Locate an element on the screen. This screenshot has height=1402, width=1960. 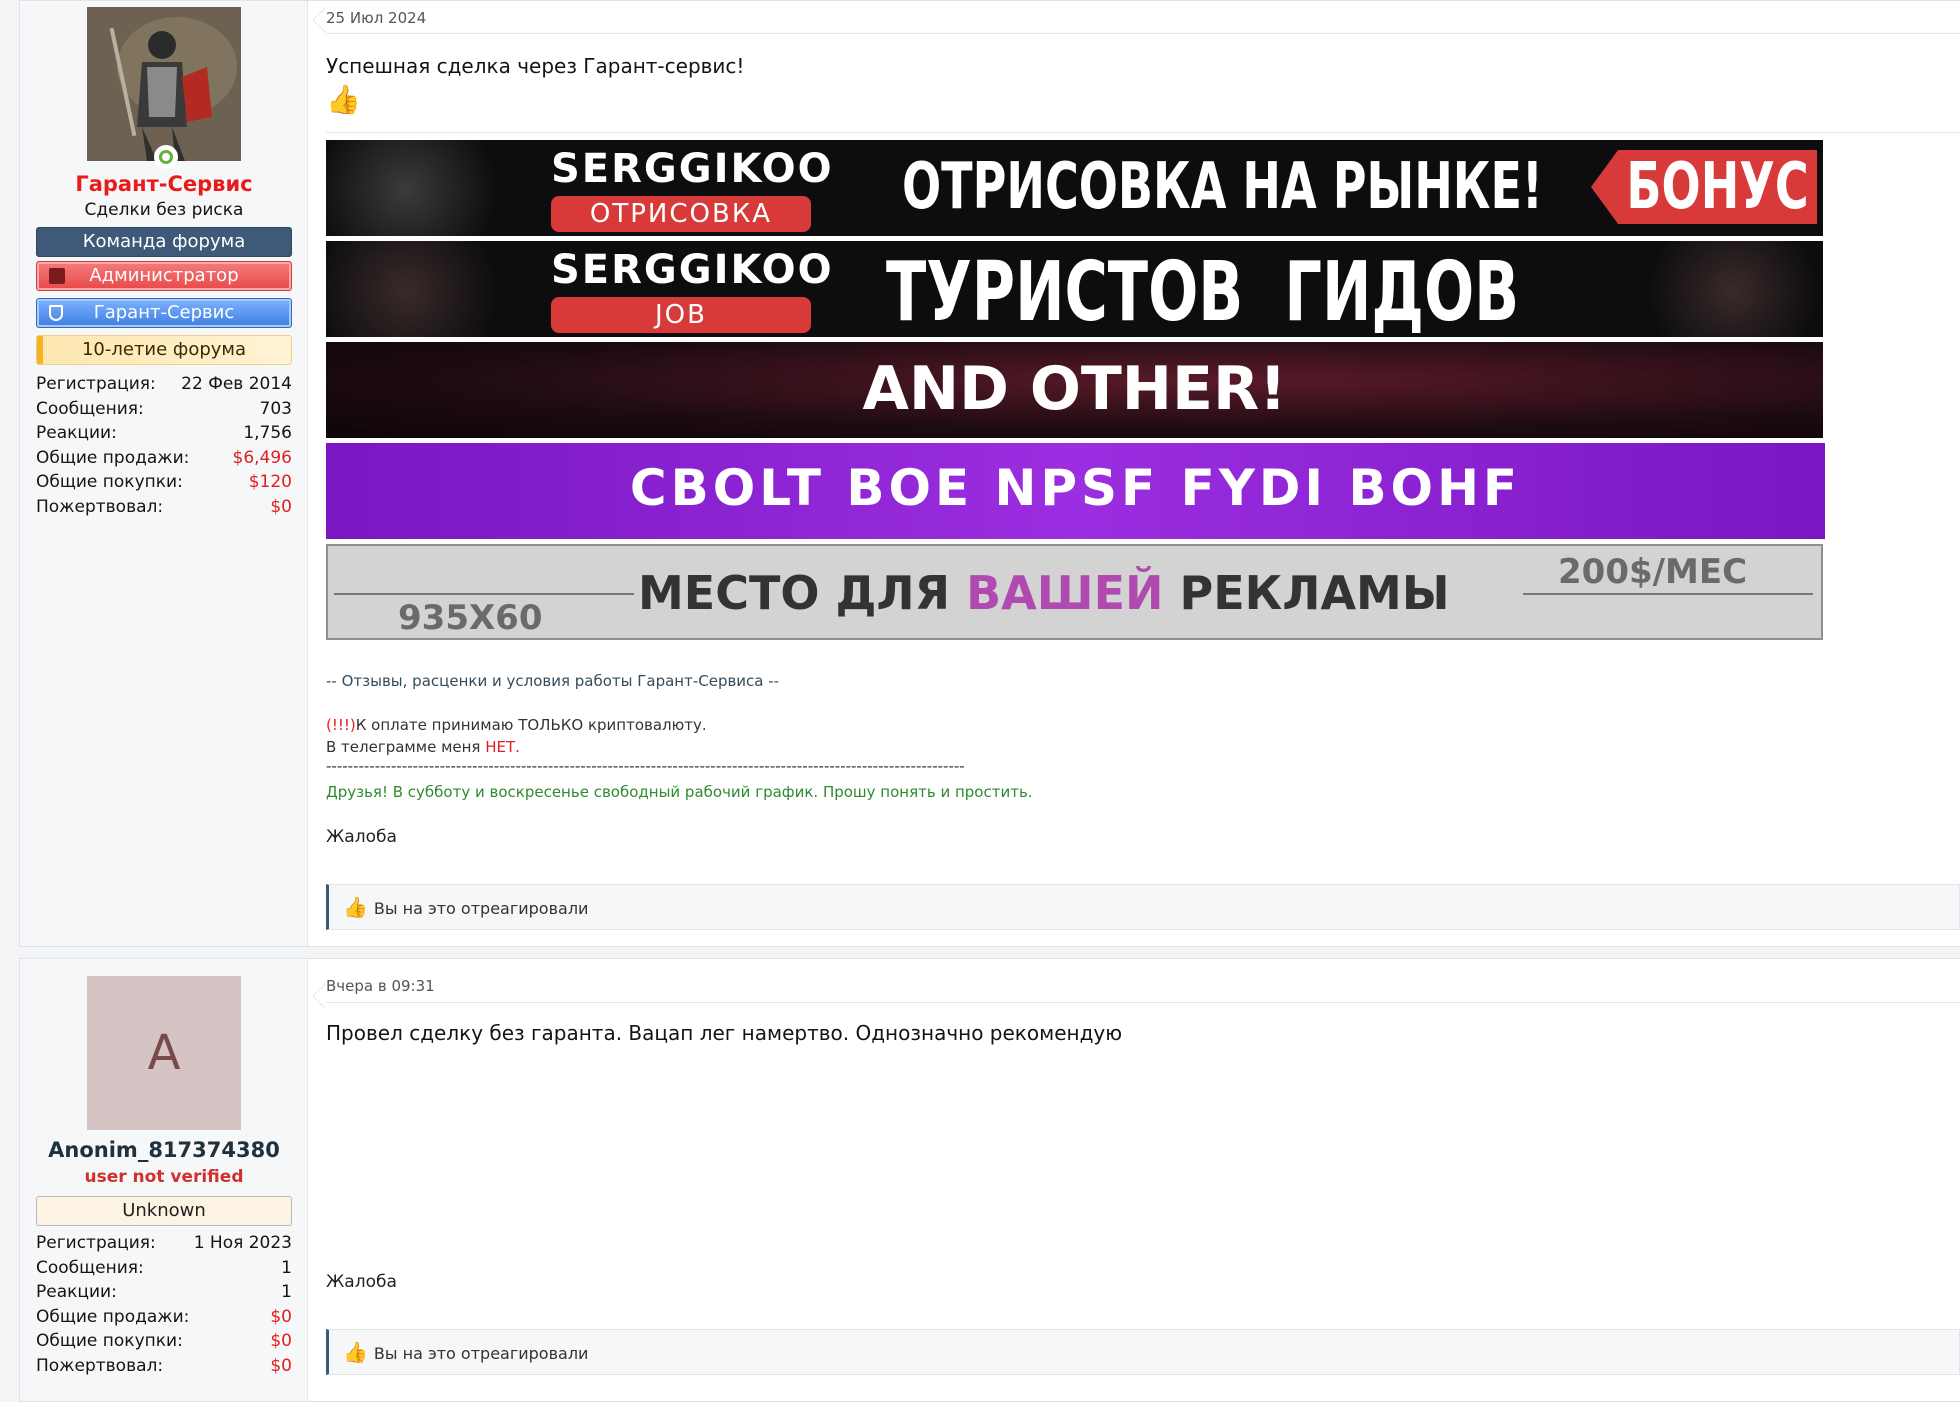
online-status-icon is located at coordinates (166, 157).